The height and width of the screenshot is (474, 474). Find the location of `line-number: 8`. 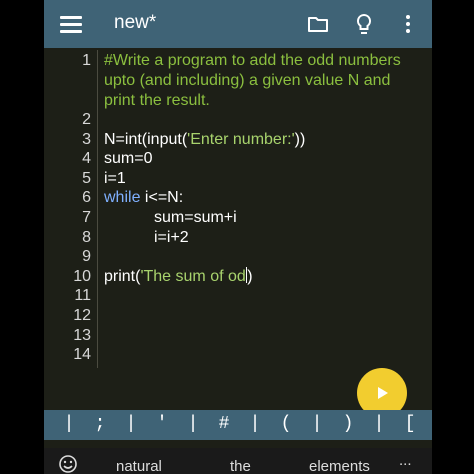

line-number: 8 is located at coordinates (86, 237).